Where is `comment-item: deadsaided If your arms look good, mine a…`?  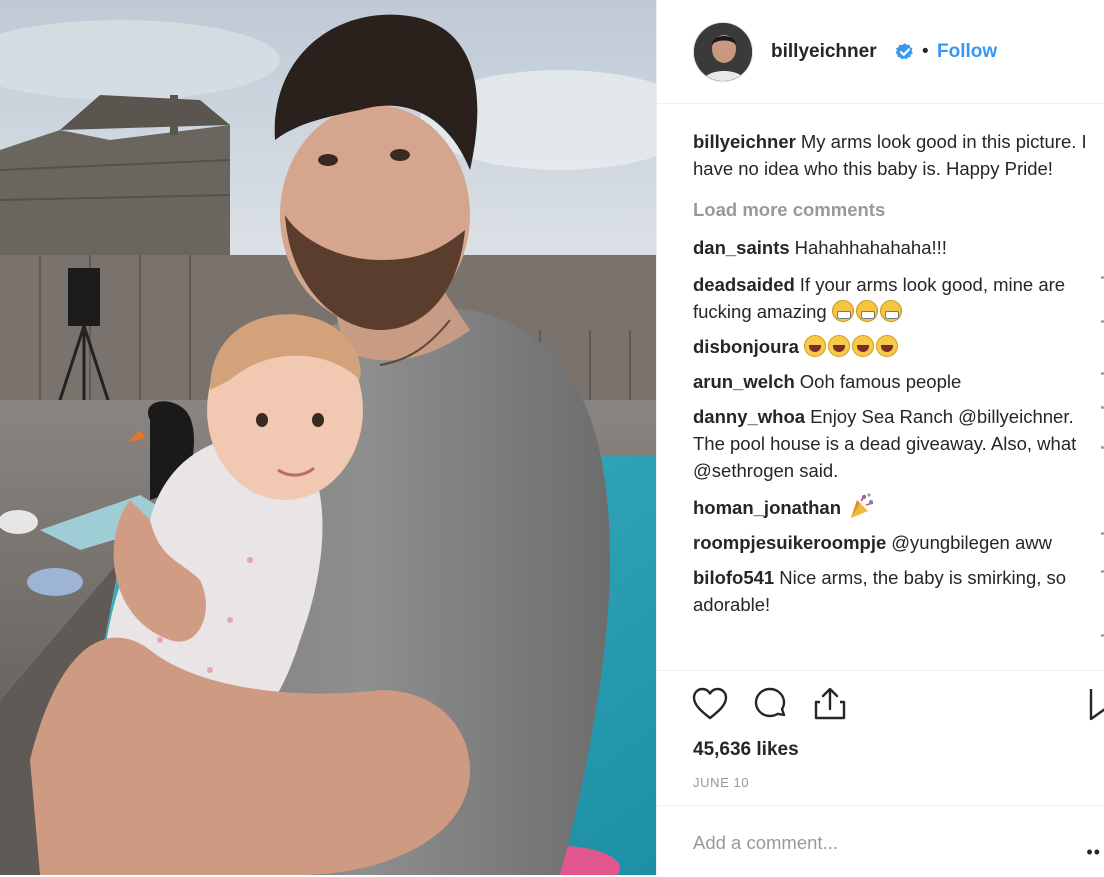 comment-item: deadsaided If your arms look good, mine a… is located at coordinates (893, 298).